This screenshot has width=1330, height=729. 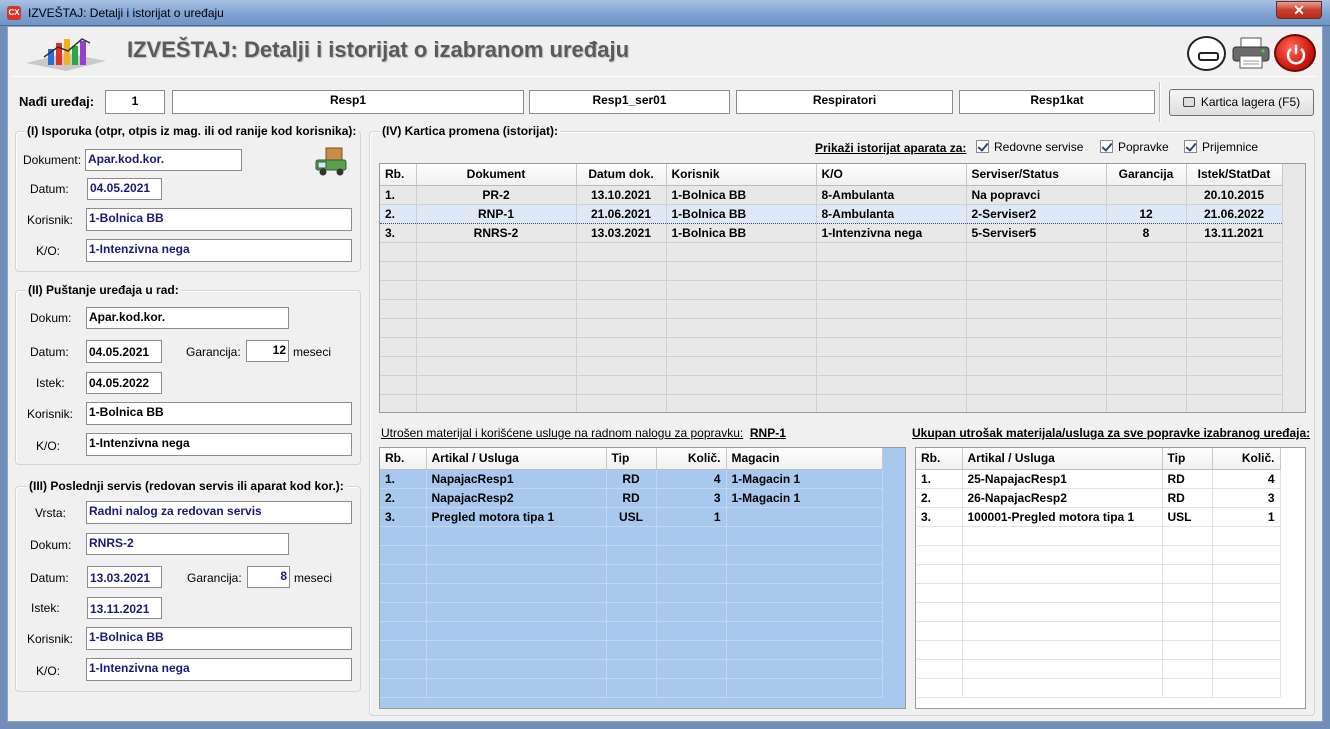 I want to click on col-ko: K/O, so click(x=891, y=175).